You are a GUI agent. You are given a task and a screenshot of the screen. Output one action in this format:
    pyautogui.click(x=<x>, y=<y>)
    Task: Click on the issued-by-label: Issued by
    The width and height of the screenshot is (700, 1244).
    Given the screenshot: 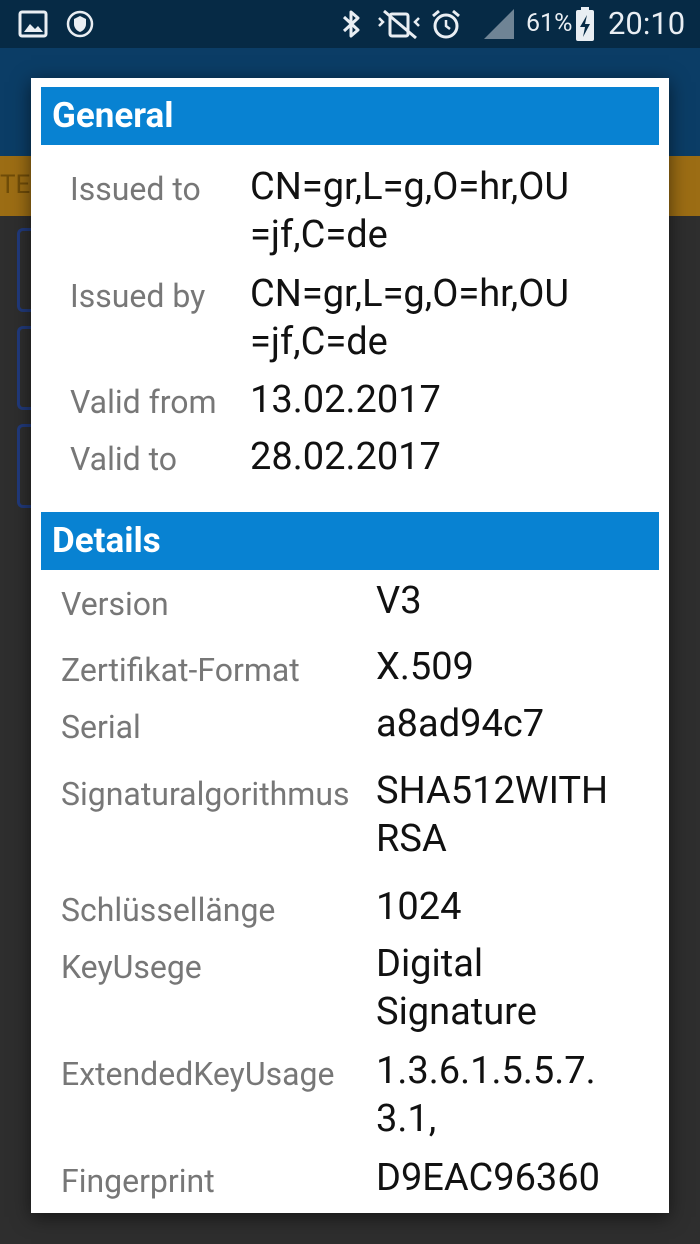 What is the action you would take?
    pyautogui.click(x=138, y=296)
    